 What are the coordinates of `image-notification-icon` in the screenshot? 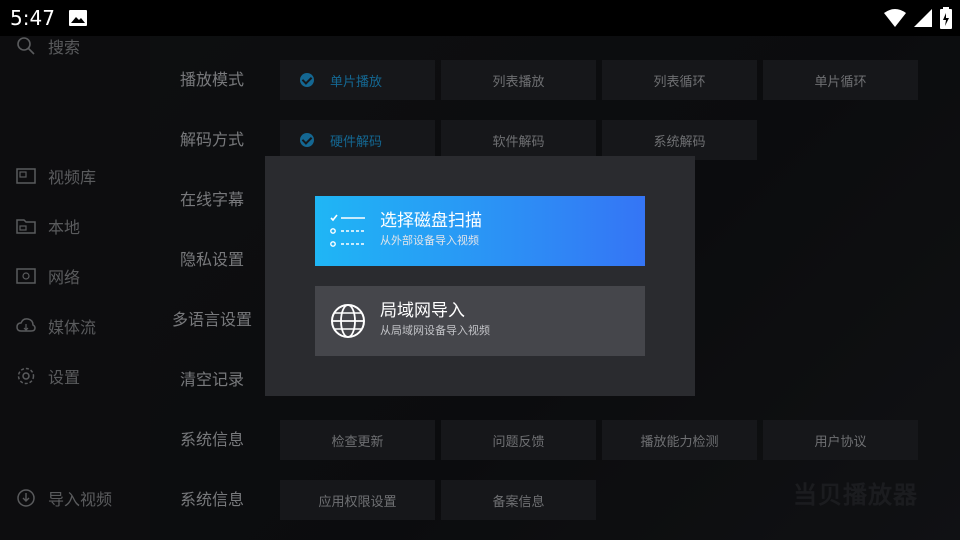 It's located at (78, 18).